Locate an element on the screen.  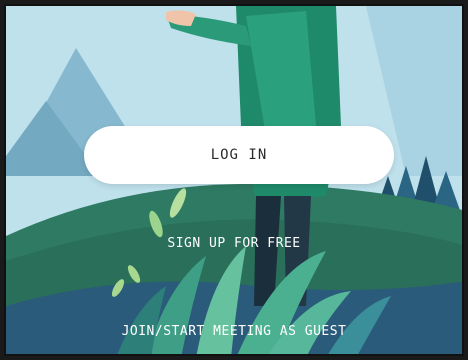
login-button-label: LOG IN is located at coordinates (239, 155).